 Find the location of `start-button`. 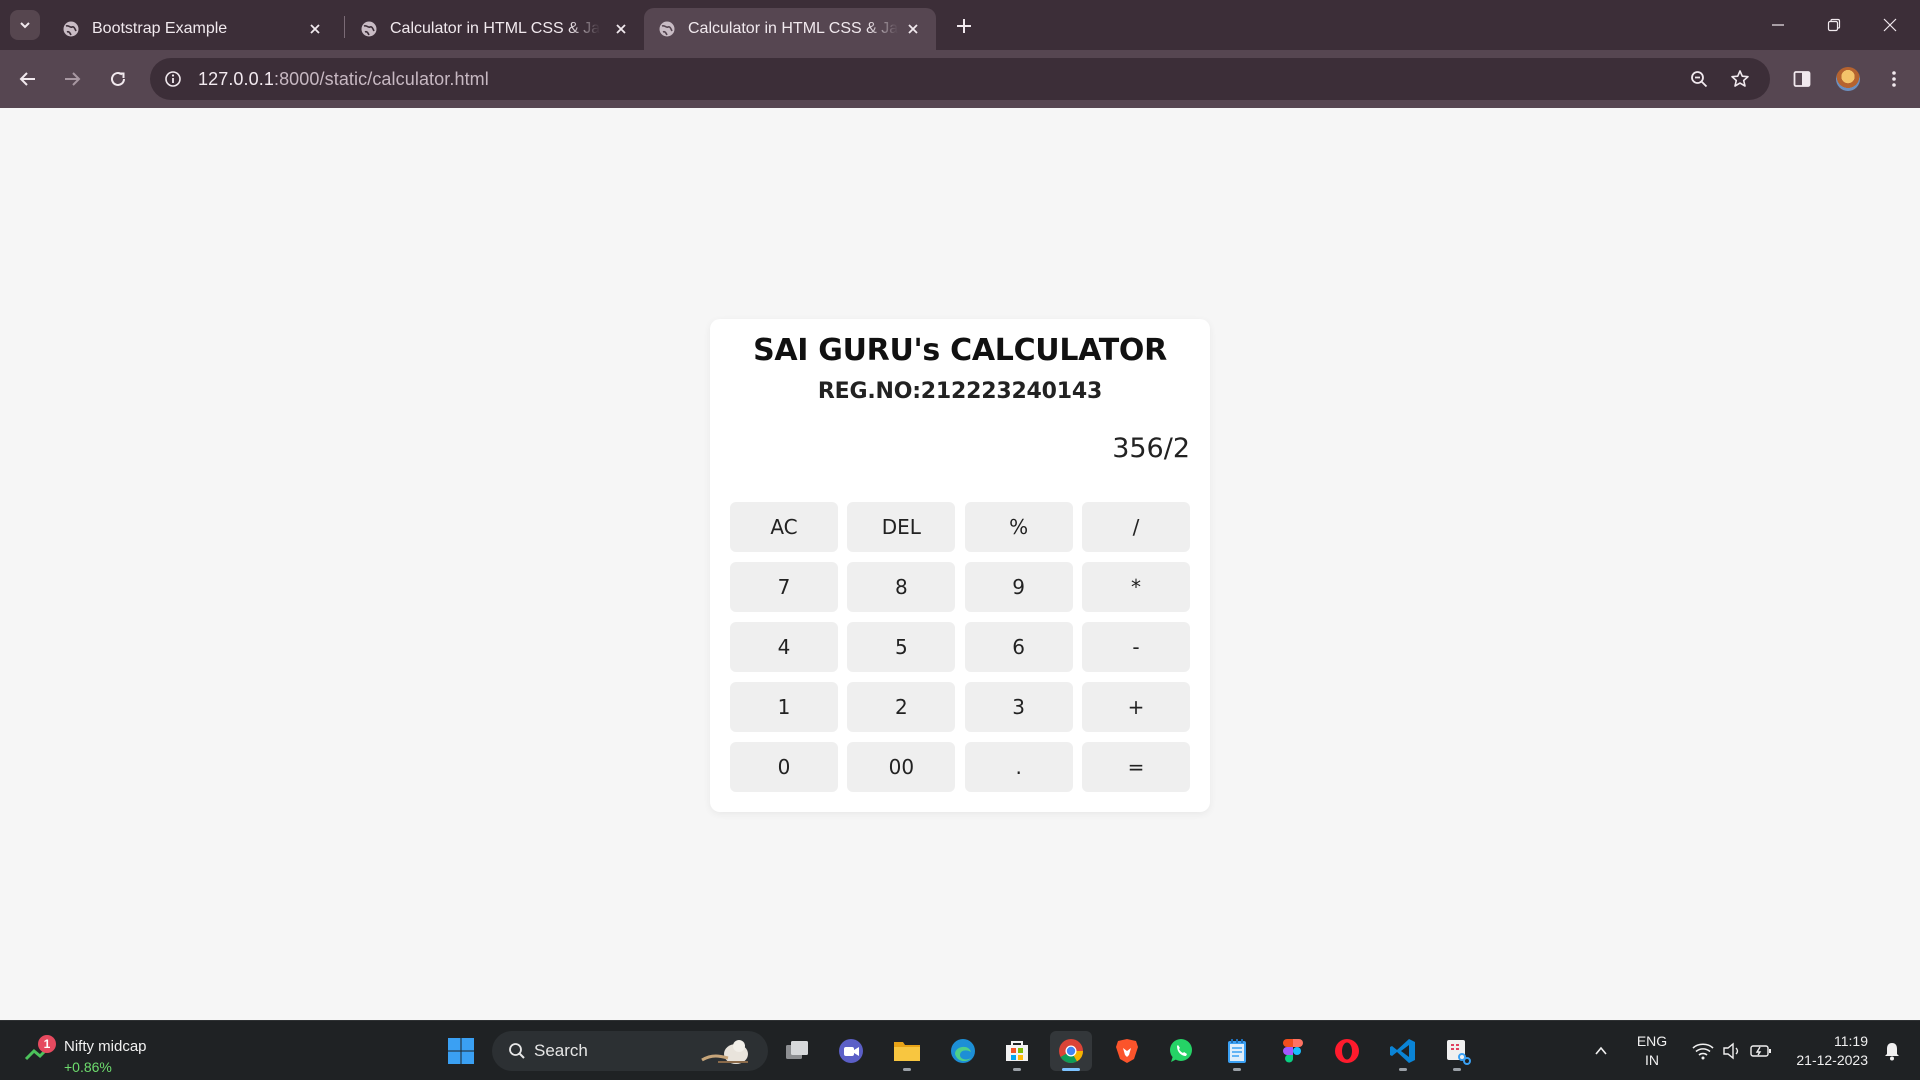

start-button is located at coordinates (461, 1051).